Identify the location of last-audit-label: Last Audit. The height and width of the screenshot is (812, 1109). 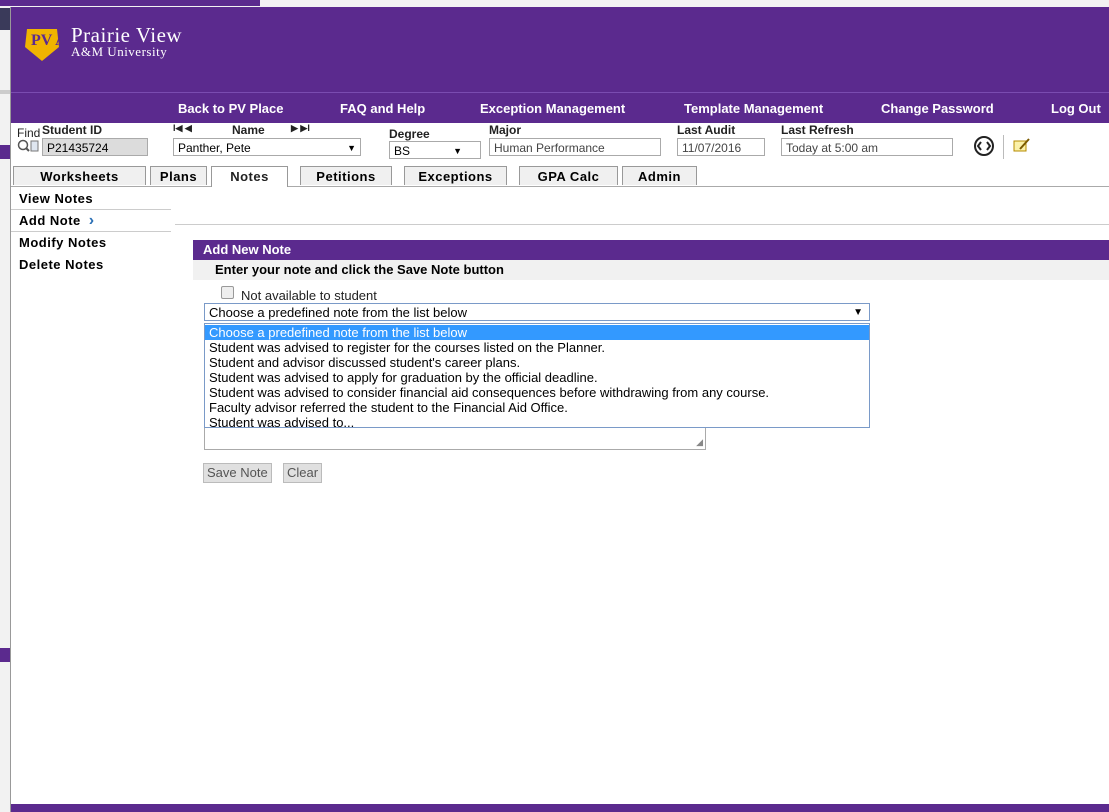
(706, 130).